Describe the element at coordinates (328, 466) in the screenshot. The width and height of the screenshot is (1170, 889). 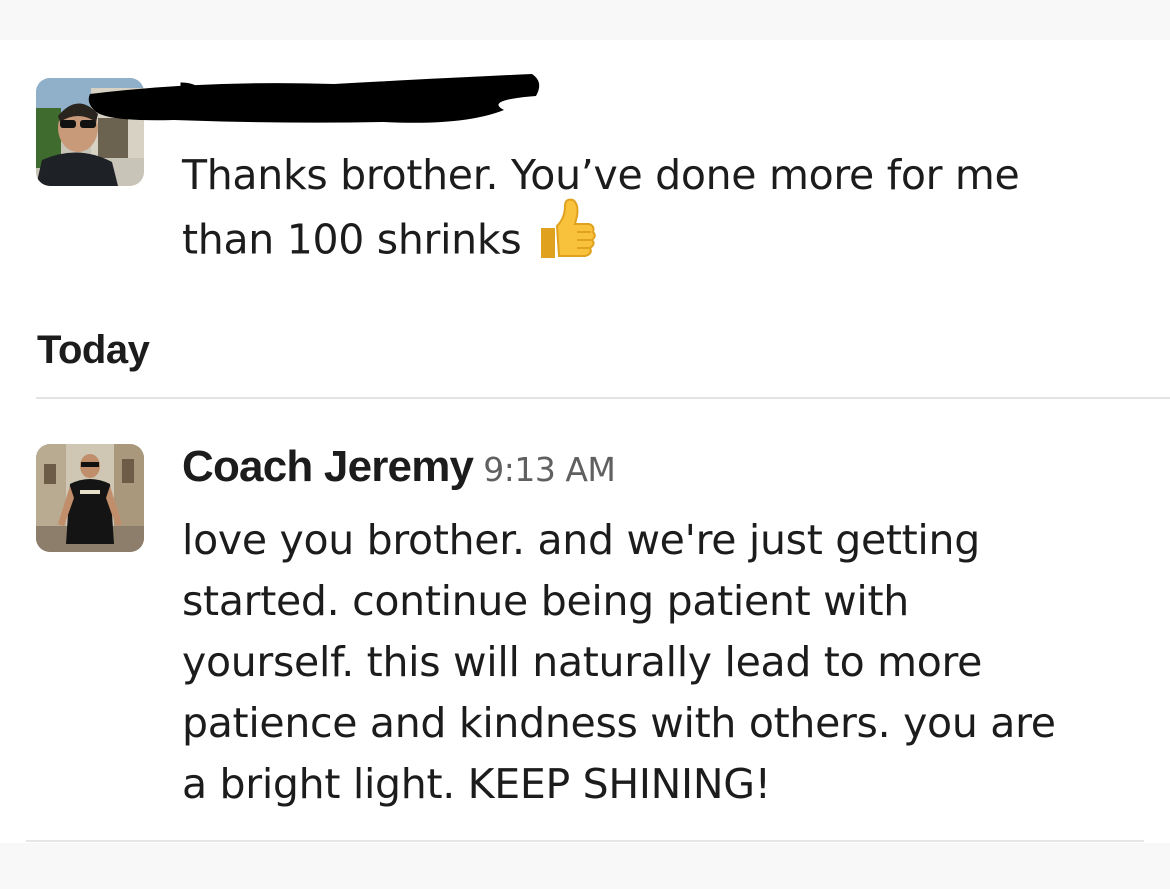
I see `sender-name: Coach Jeremy` at that location.